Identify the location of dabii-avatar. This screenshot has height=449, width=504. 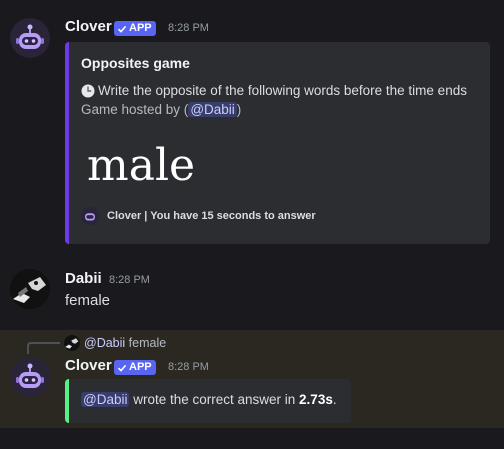
(30, 289).